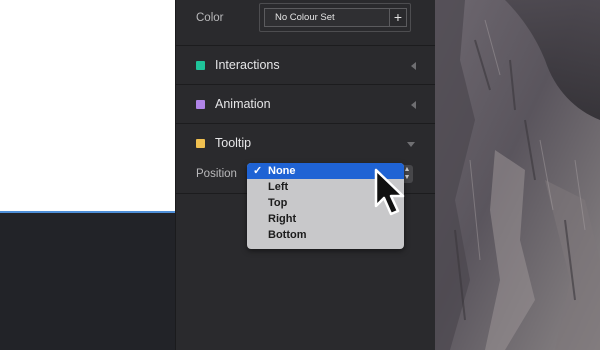 The image size is (600, 350). I want to click on section-interactions: Interactions, so click(306, 65).